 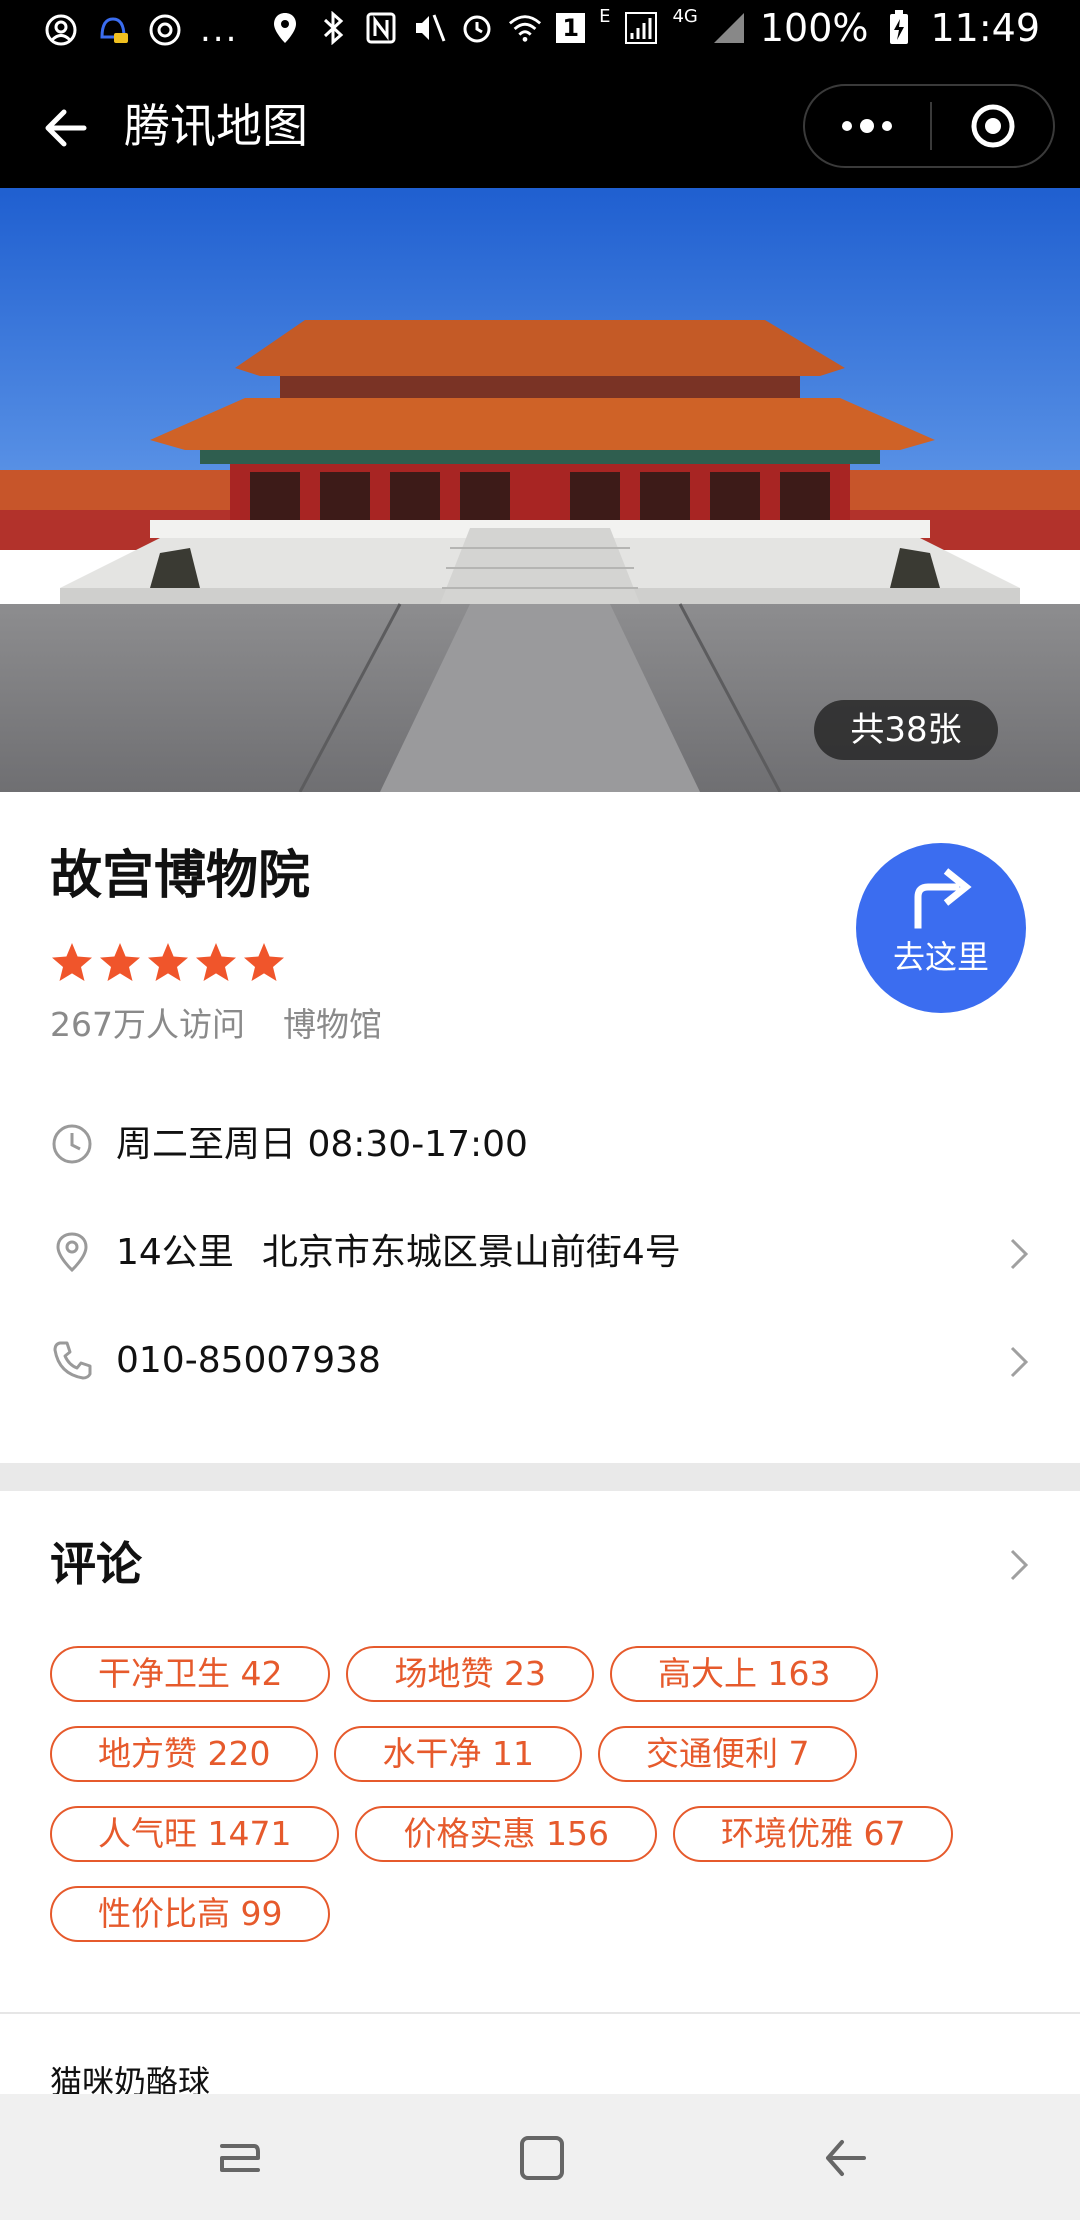 I want to click on network-e-label: E, so click(x=605, y=16).